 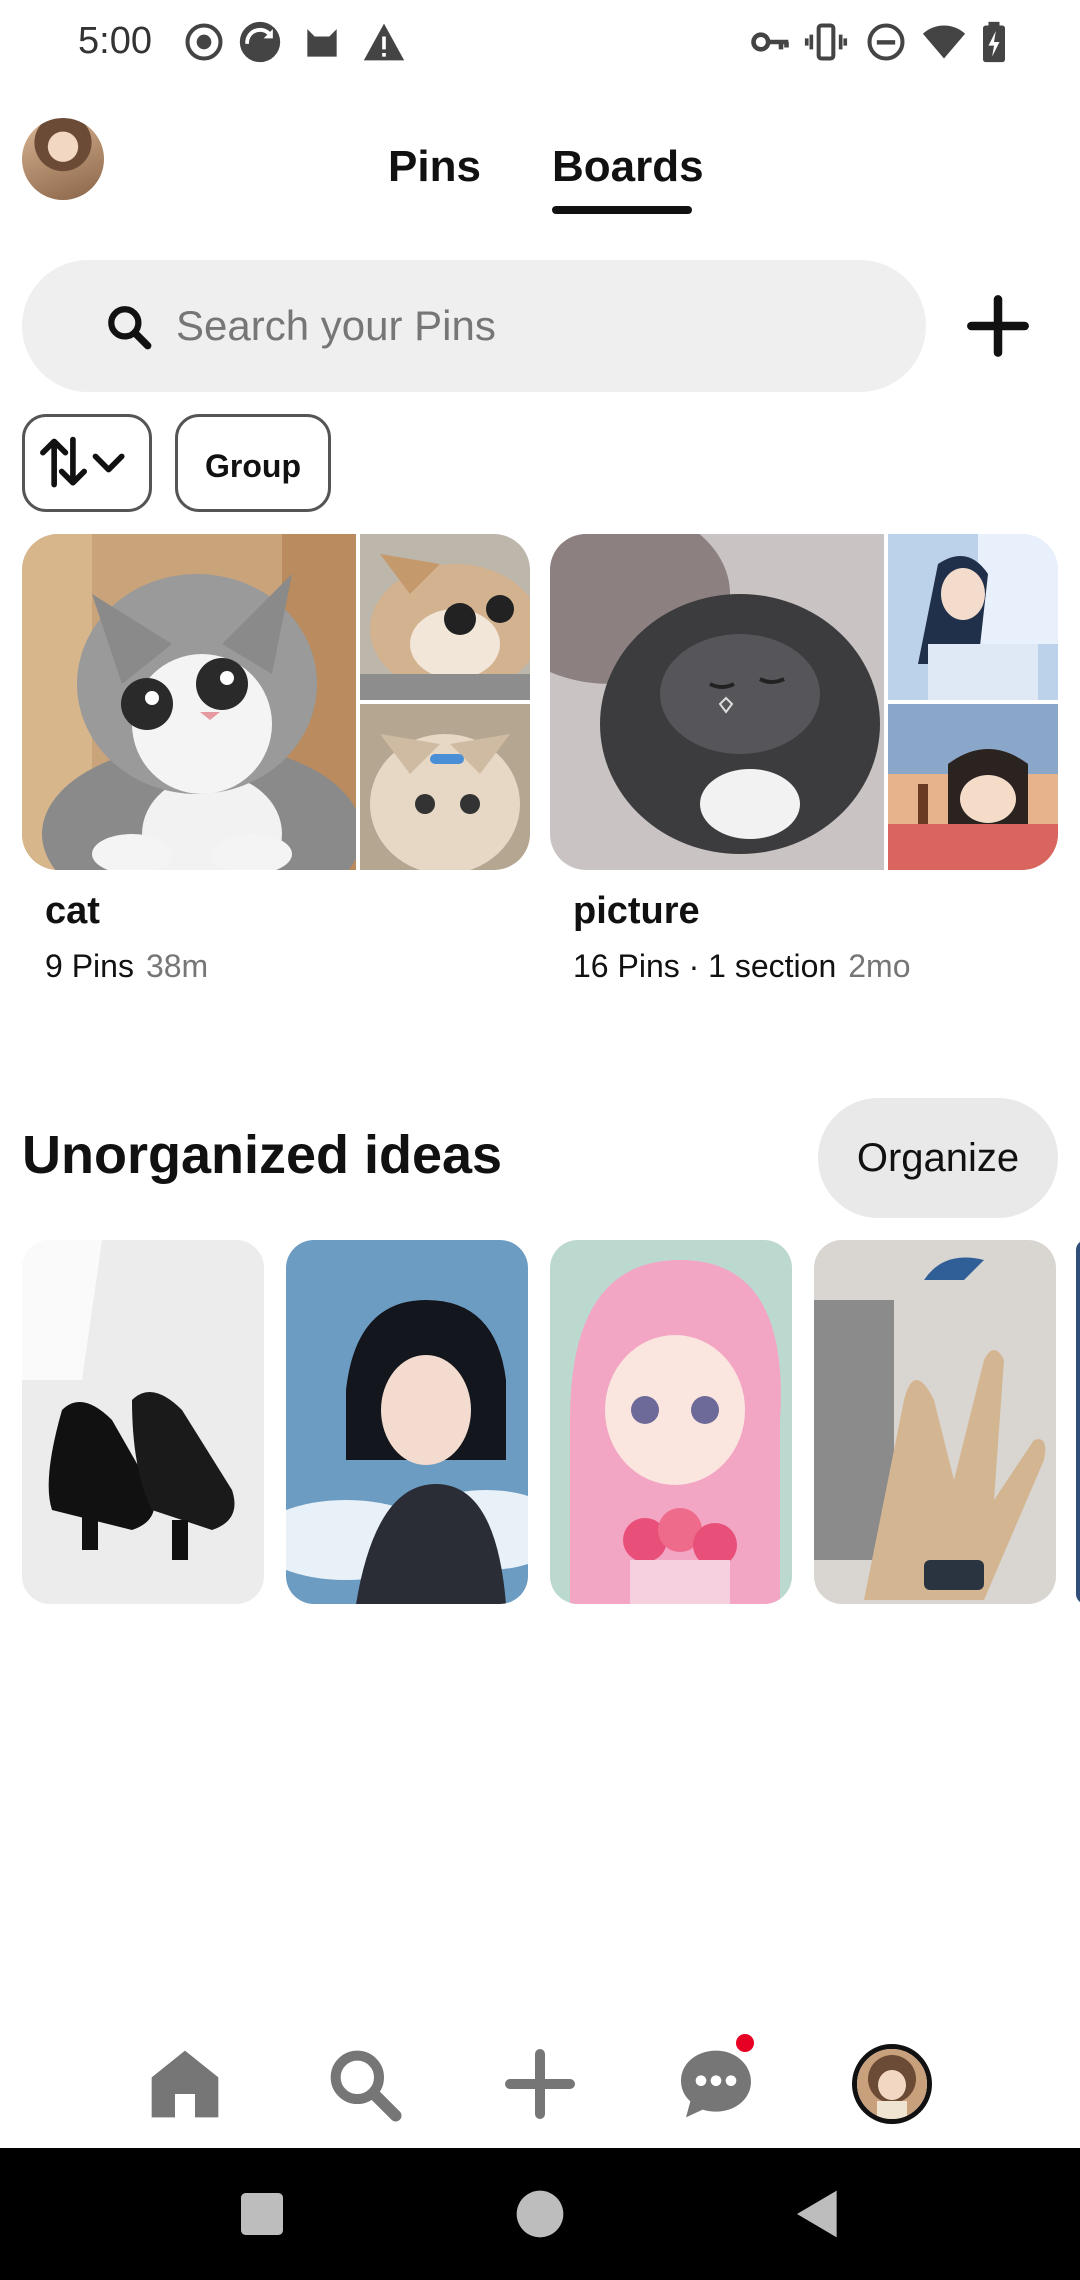 I want to click on battery-charging-icon, so click(x=994, y=42).